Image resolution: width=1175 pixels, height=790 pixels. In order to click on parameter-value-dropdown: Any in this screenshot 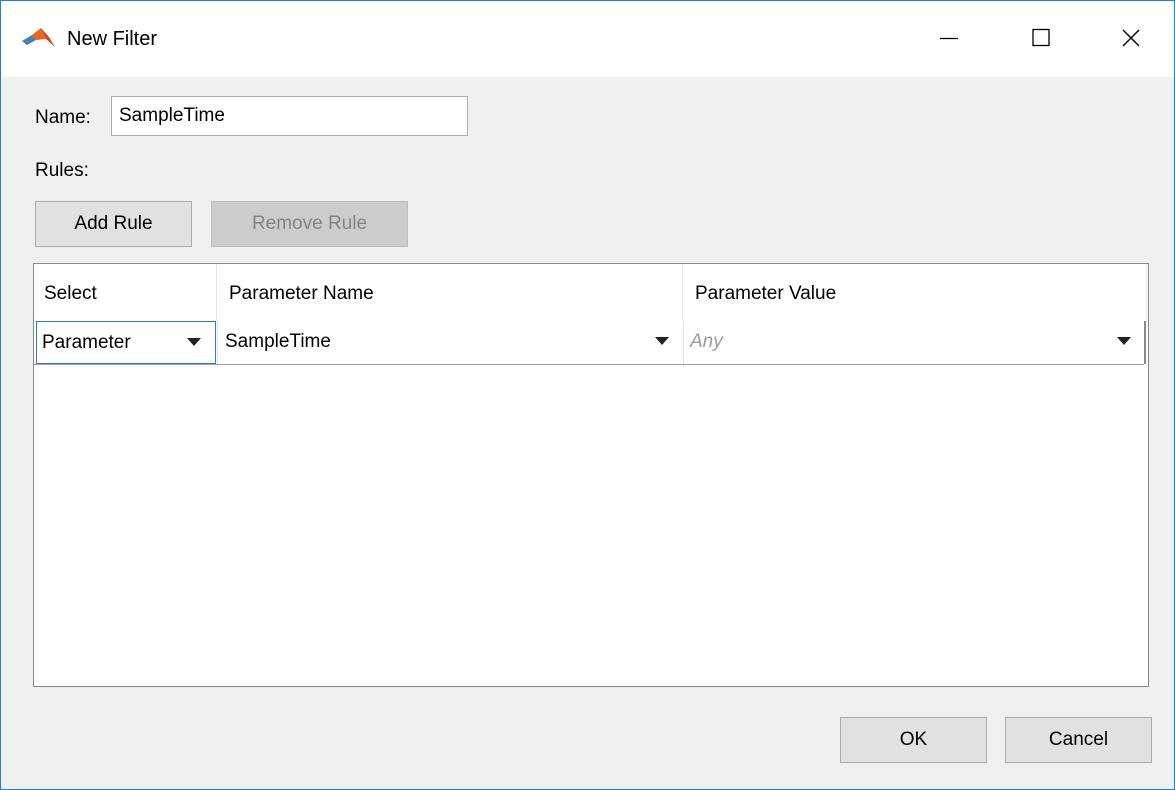, I will do `click(915, 342)`.